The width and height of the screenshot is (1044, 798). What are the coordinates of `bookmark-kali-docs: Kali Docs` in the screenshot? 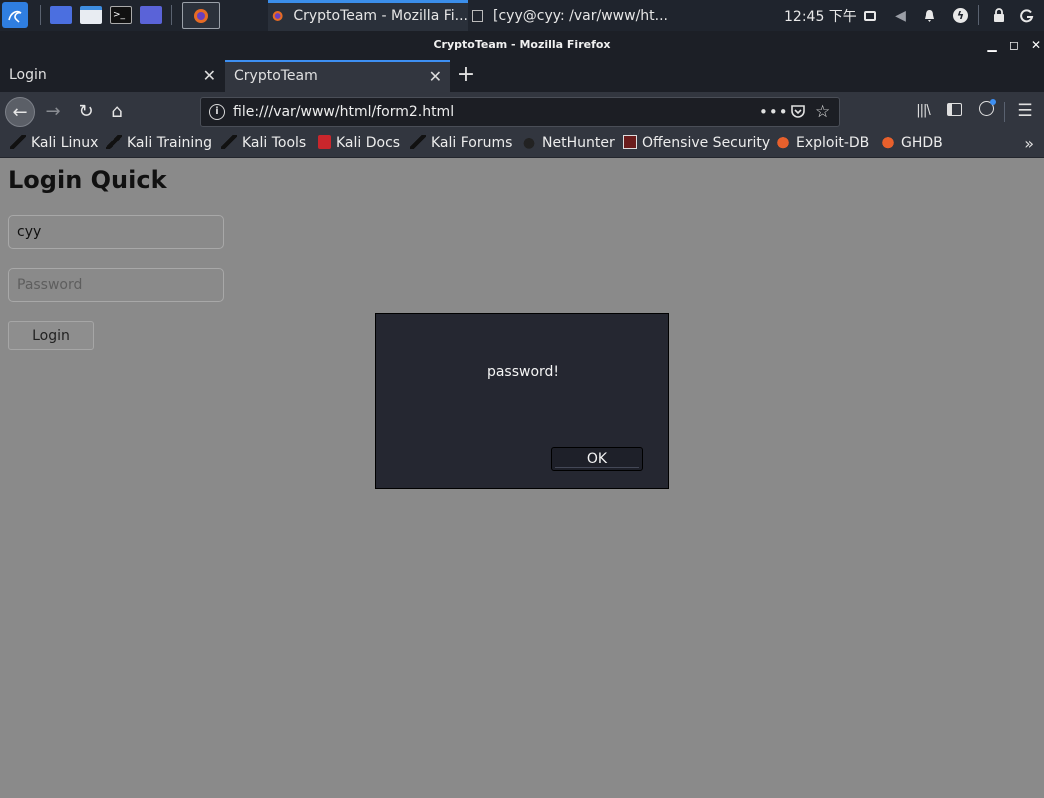 It's located at (359, 144).